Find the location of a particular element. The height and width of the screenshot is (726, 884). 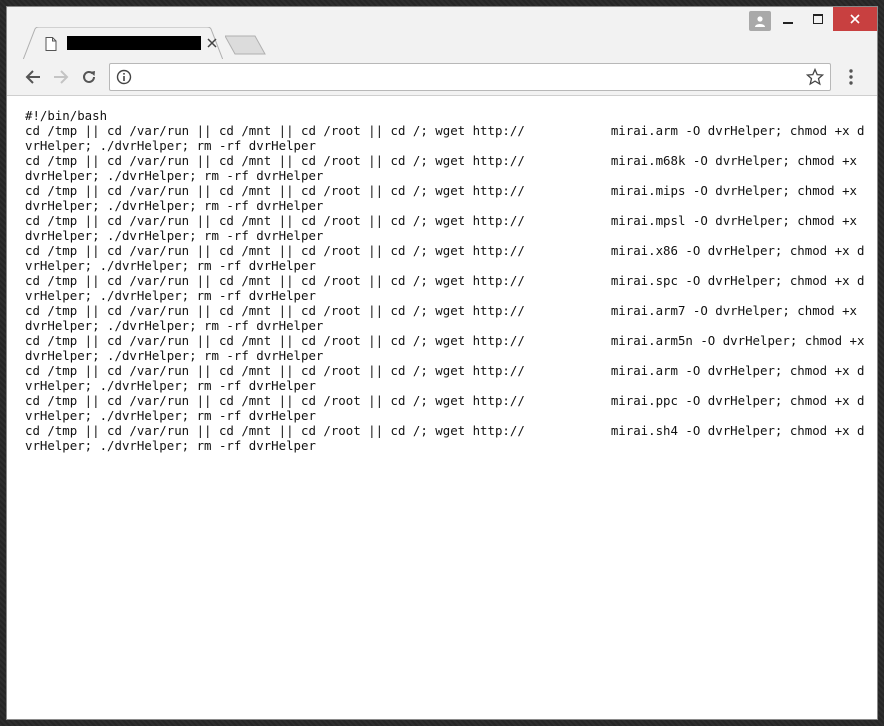

close-icon is located at coordinates (855, 19).